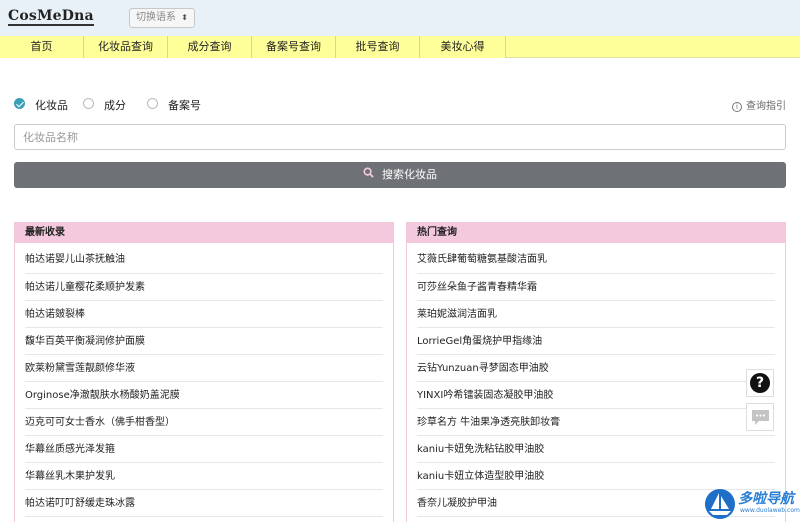  I want to click on watermark-badge: 多啦导航 www.duolaweb.com, so click(750, 503).